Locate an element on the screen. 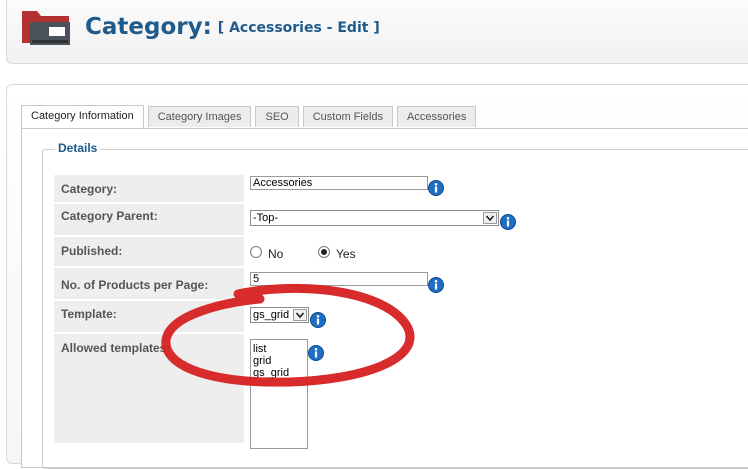  template-value: gs_grid is located at coordinates (271, 315).